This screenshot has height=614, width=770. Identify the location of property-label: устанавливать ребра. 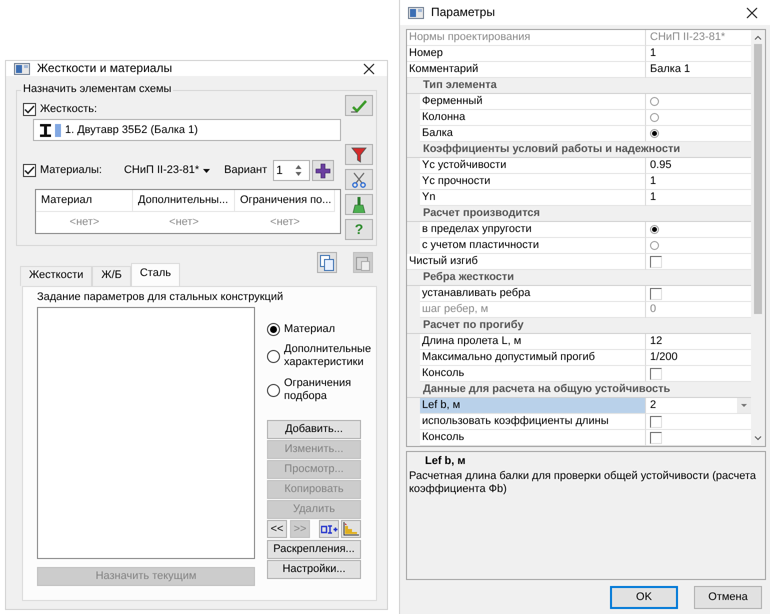
(533, 294).